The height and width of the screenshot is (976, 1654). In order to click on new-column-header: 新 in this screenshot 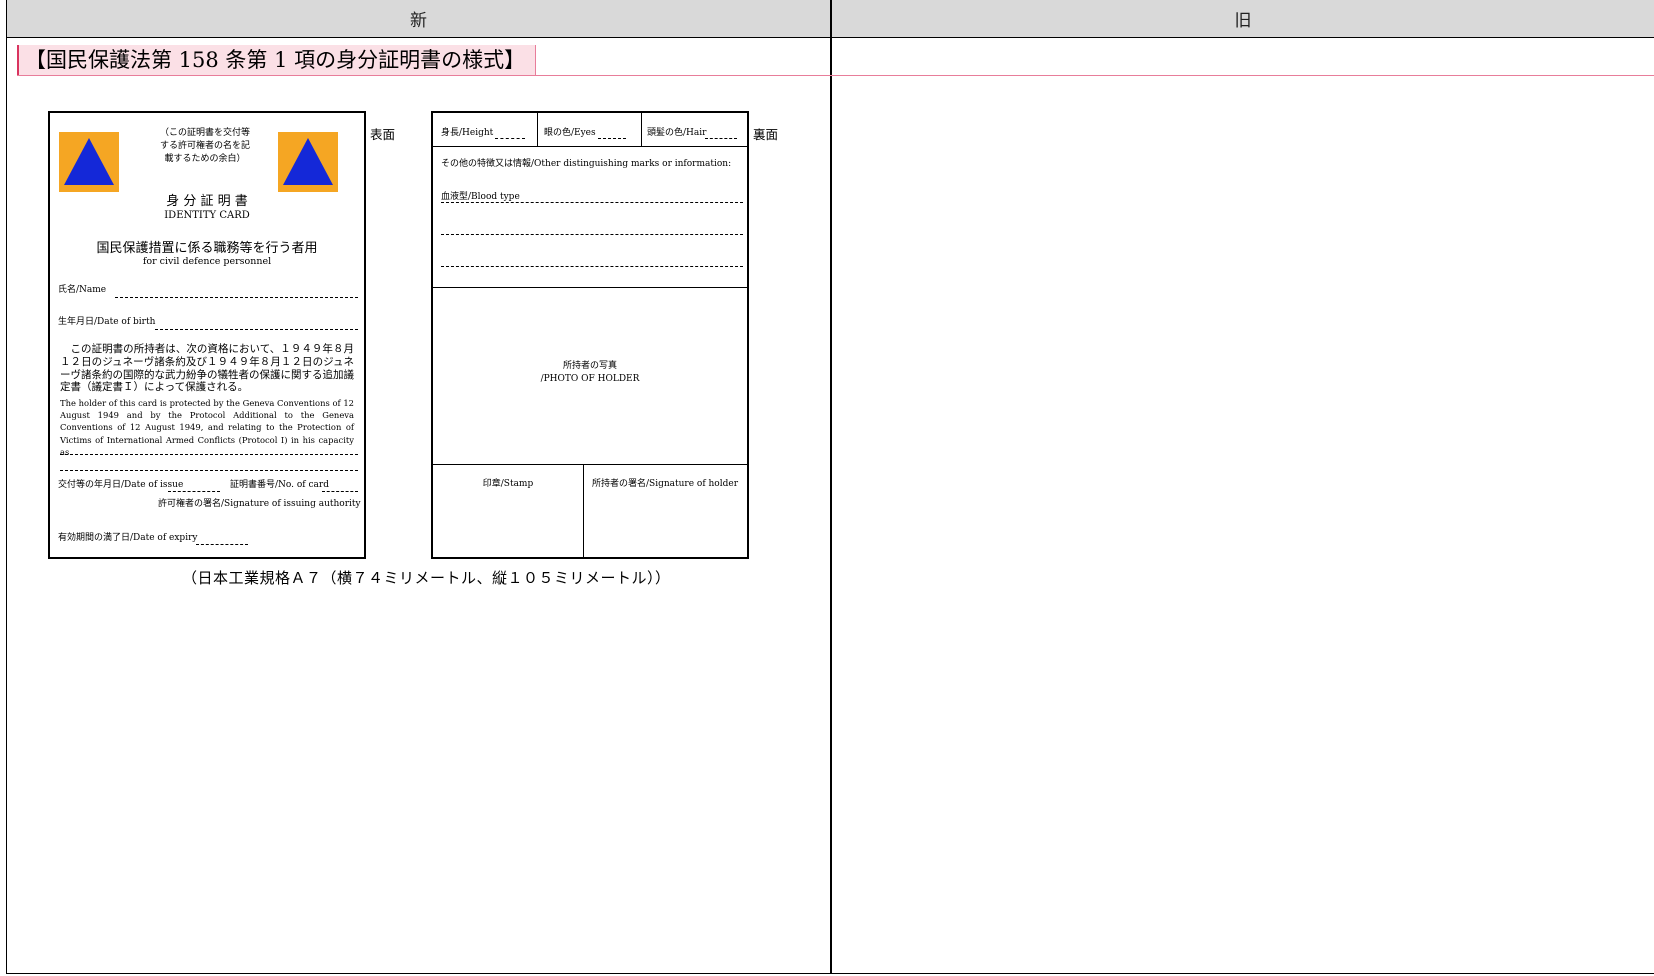, I will do `click(418, 19)`.